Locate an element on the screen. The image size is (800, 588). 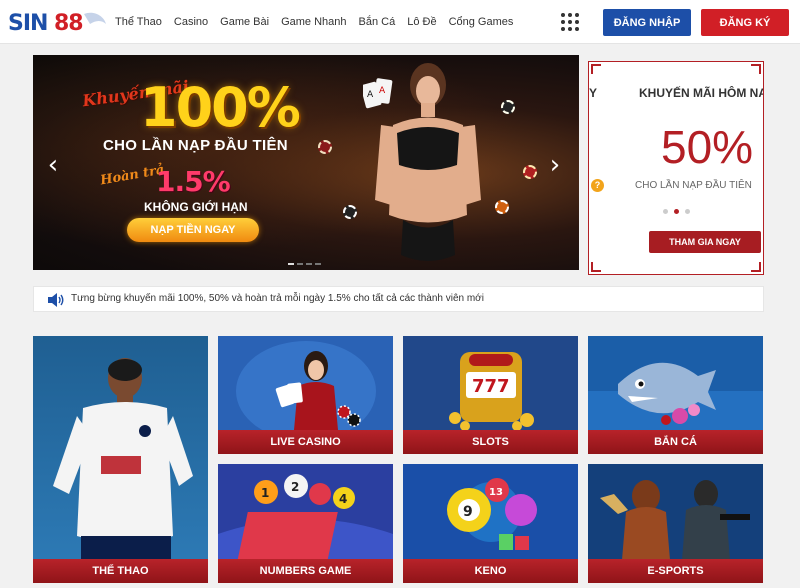
game-tile-label: KENO is located at coordinates (490, 571).